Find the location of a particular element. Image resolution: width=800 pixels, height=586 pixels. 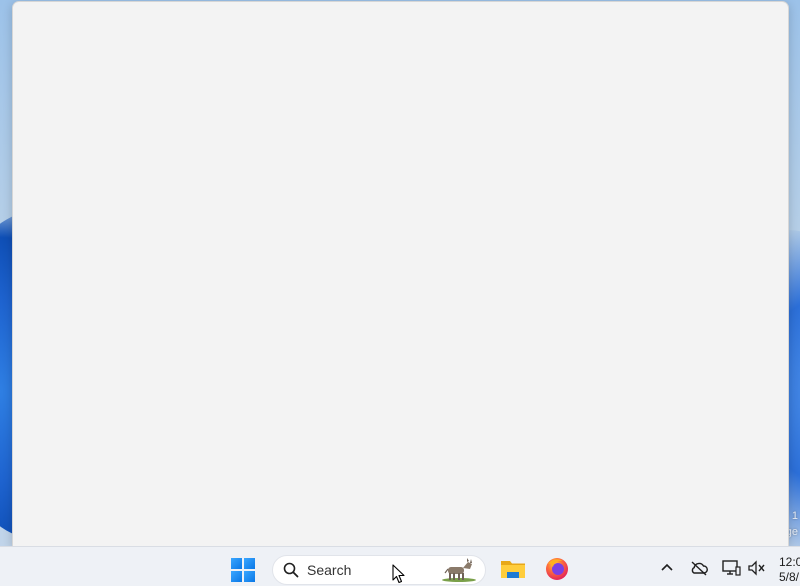

search-icon is located at coordinates (291, 570).